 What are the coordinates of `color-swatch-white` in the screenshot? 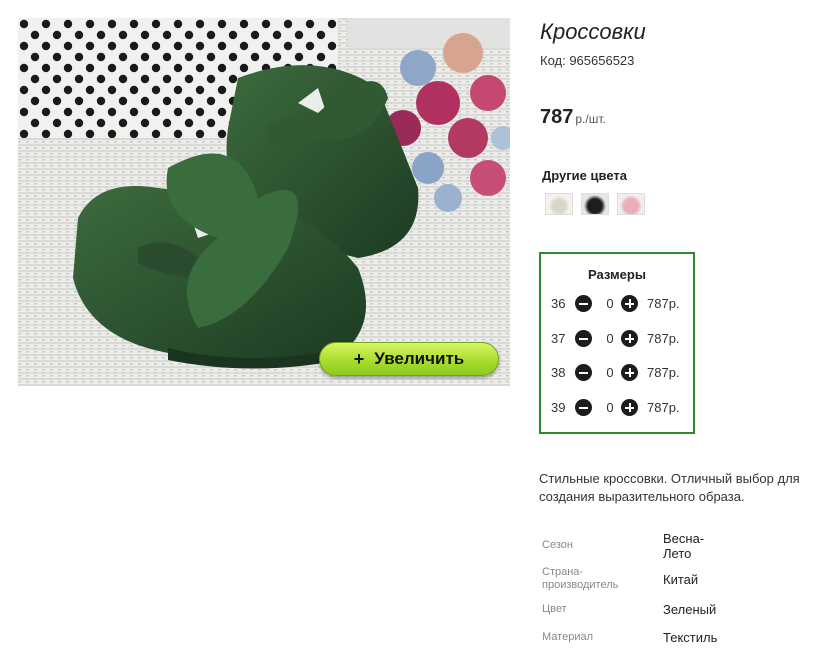 It's located at (559, 204).